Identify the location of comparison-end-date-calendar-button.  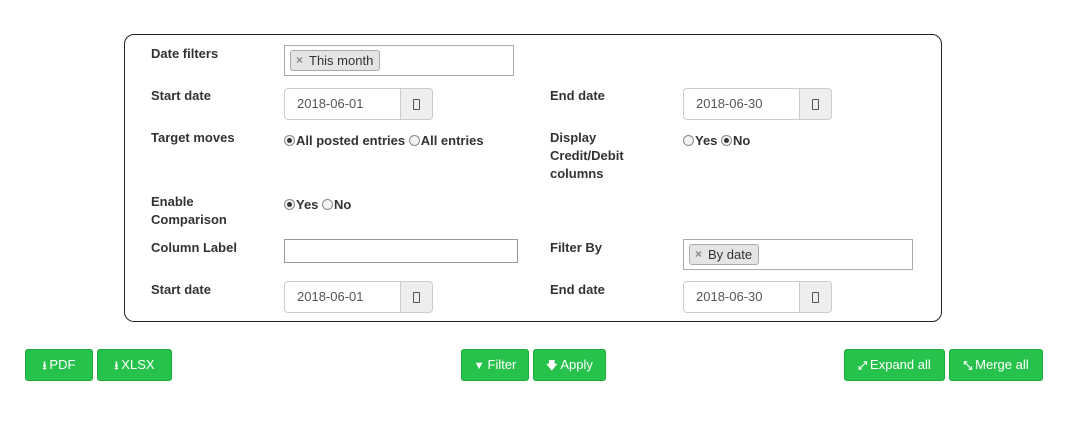
(815, 297).